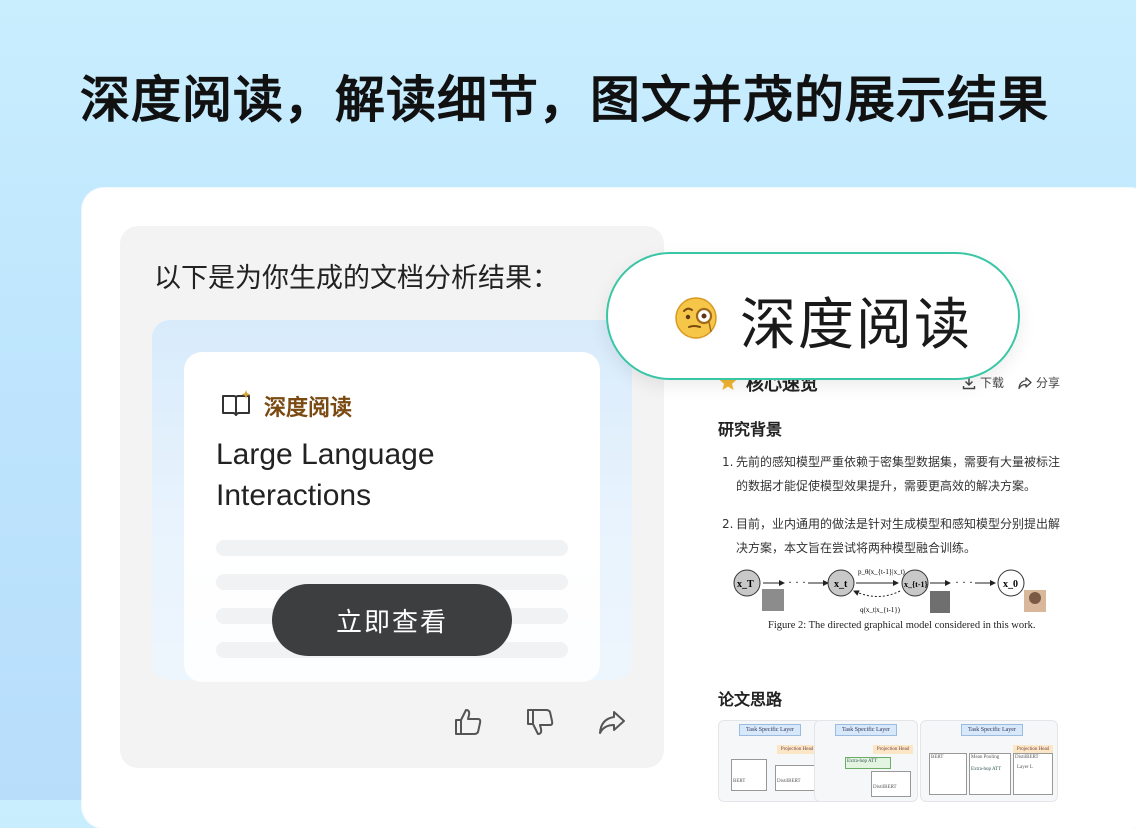 The width and height of the screenshot is (1136, 828). I want to click on figure-node-label: x_0, so click(1010, 584).